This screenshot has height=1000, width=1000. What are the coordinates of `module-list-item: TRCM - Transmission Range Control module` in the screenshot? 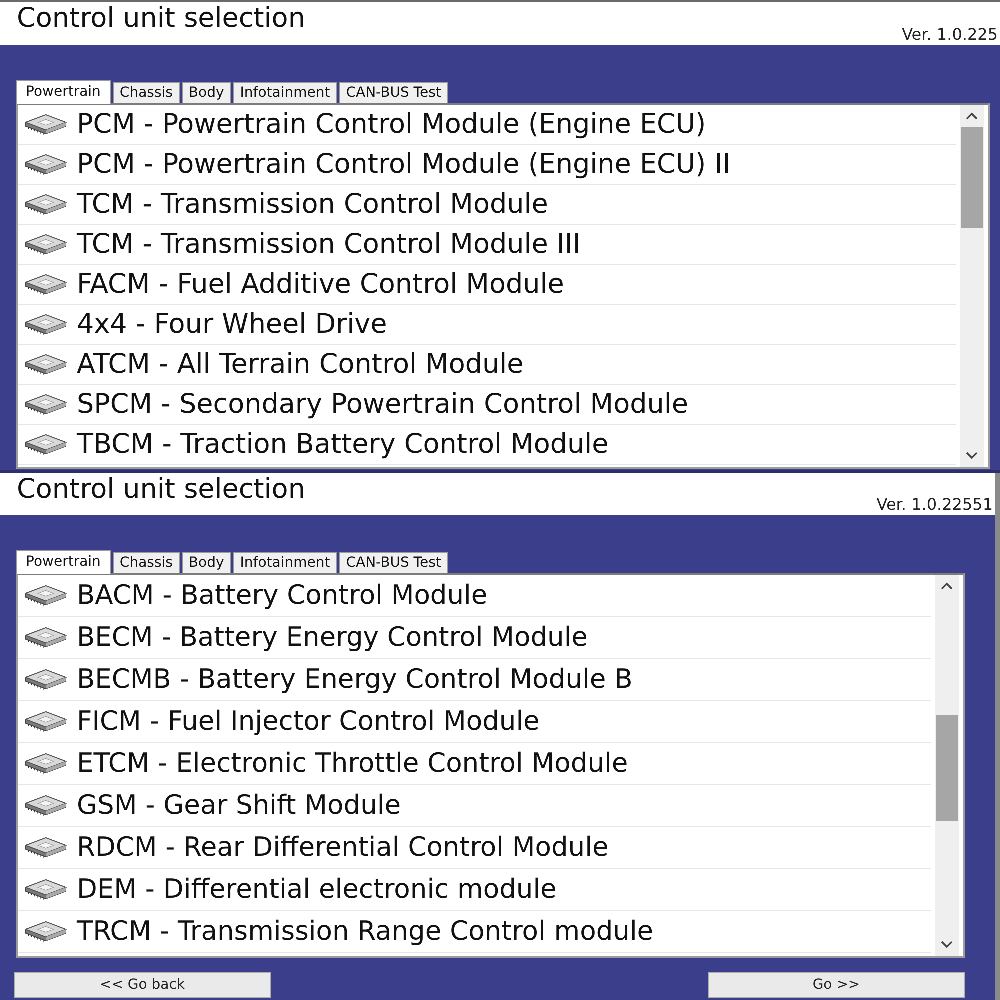 It's located at (474, 932).